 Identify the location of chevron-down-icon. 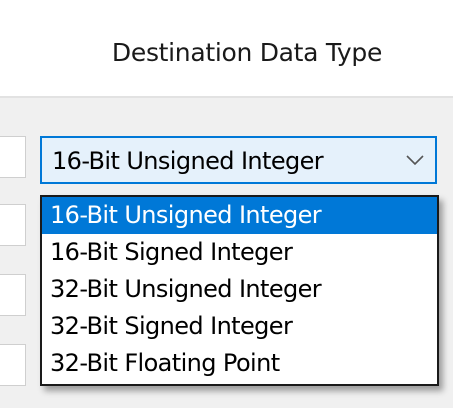
(415, 160).